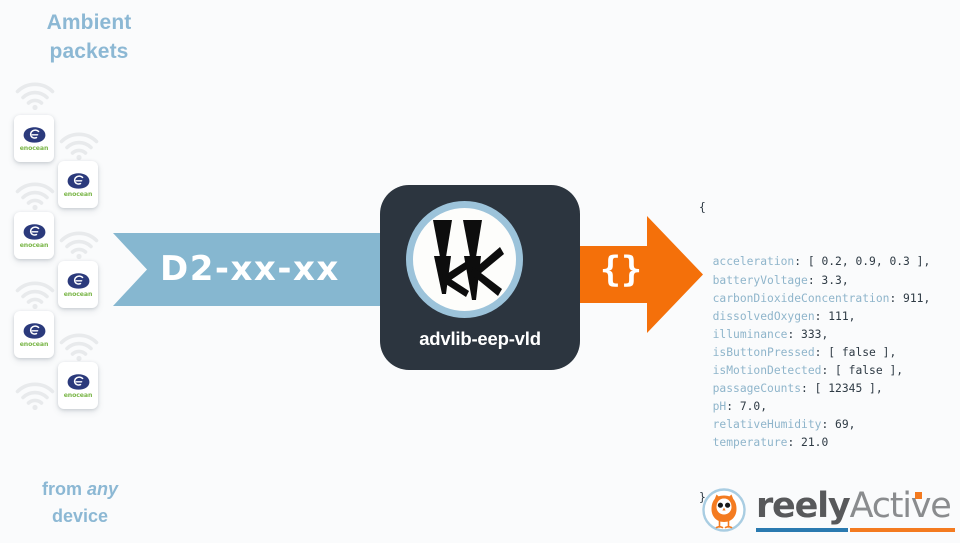 This screenshot has height=543, width=960. I want to click on module-tile: advlib-eep-vld, so click(480, 277).